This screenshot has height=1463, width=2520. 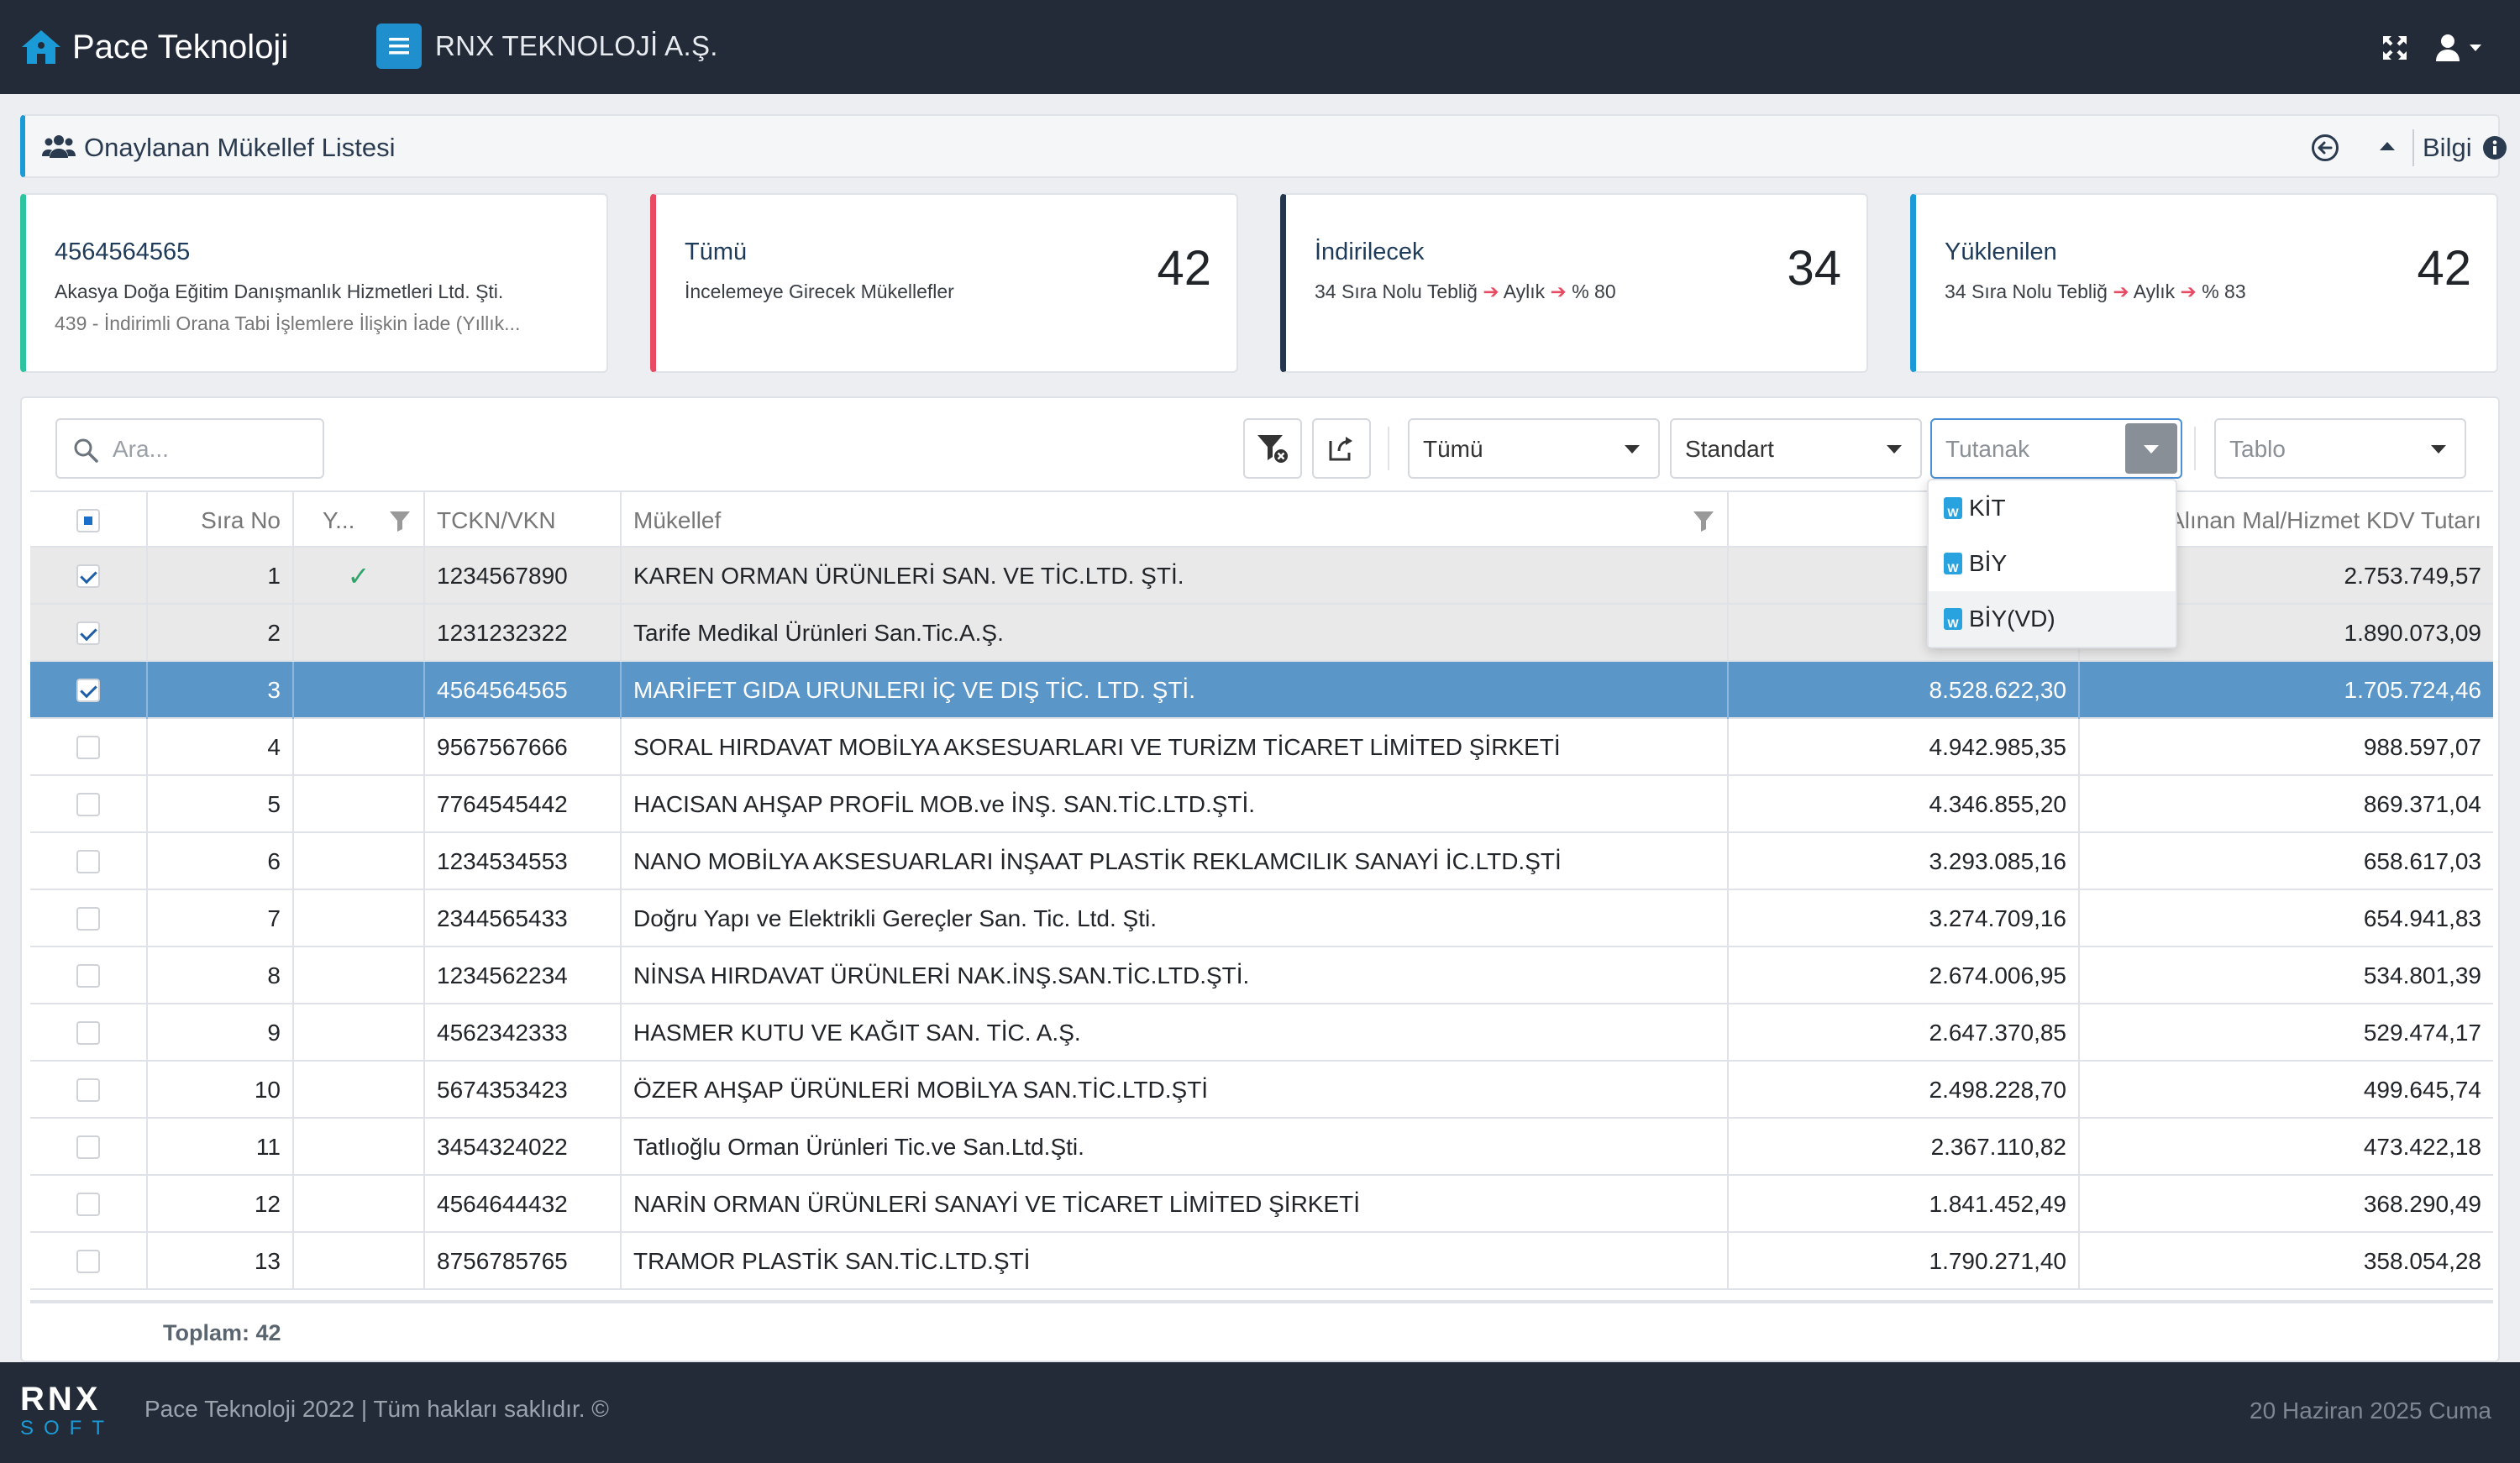 I want to click on scope-select: Tümü, so click(x=1534, y=448).